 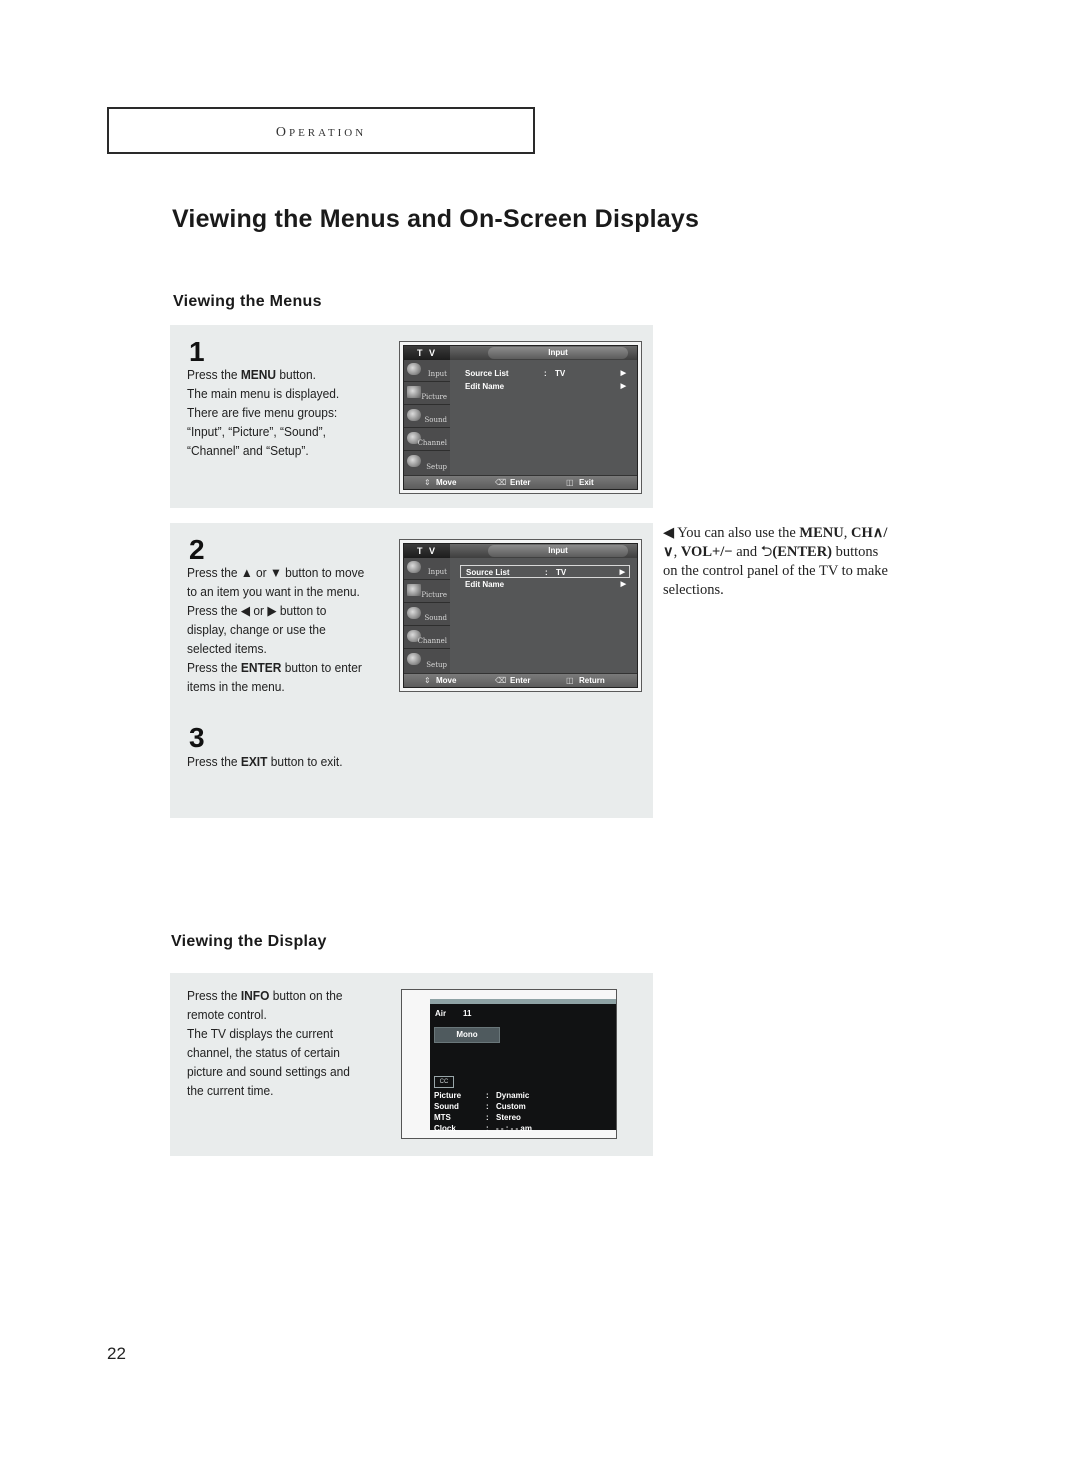 I want to click on text-line: Press the EXIT button to exit., so click(x=265, y=761).